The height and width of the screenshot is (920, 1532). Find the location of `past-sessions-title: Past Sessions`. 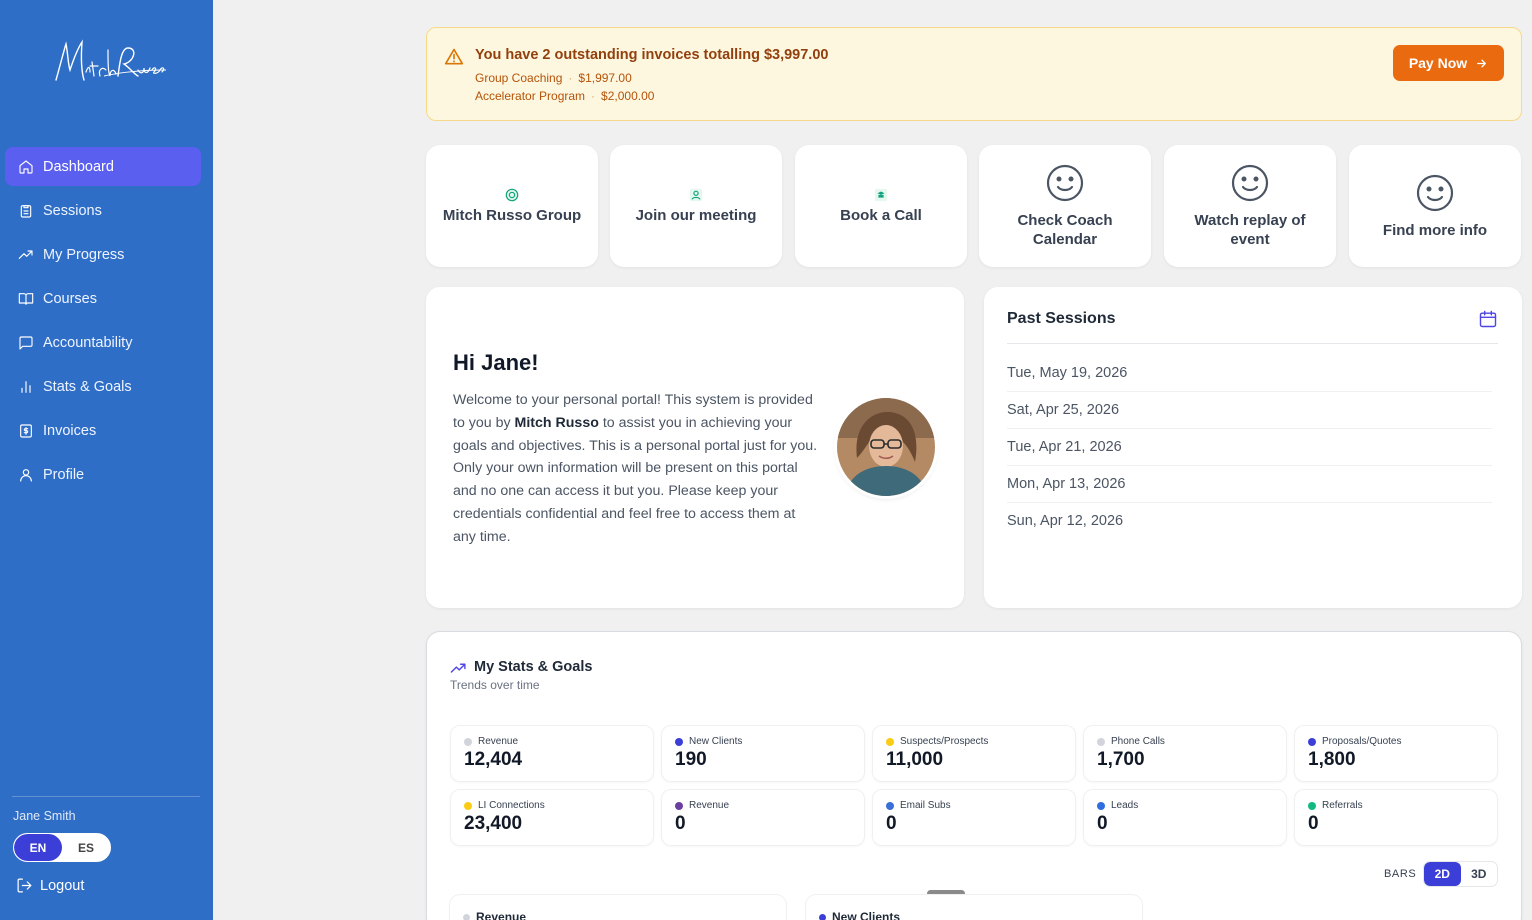

past-sessions-title: Past Sessions is located at coordinates (1061, 318).